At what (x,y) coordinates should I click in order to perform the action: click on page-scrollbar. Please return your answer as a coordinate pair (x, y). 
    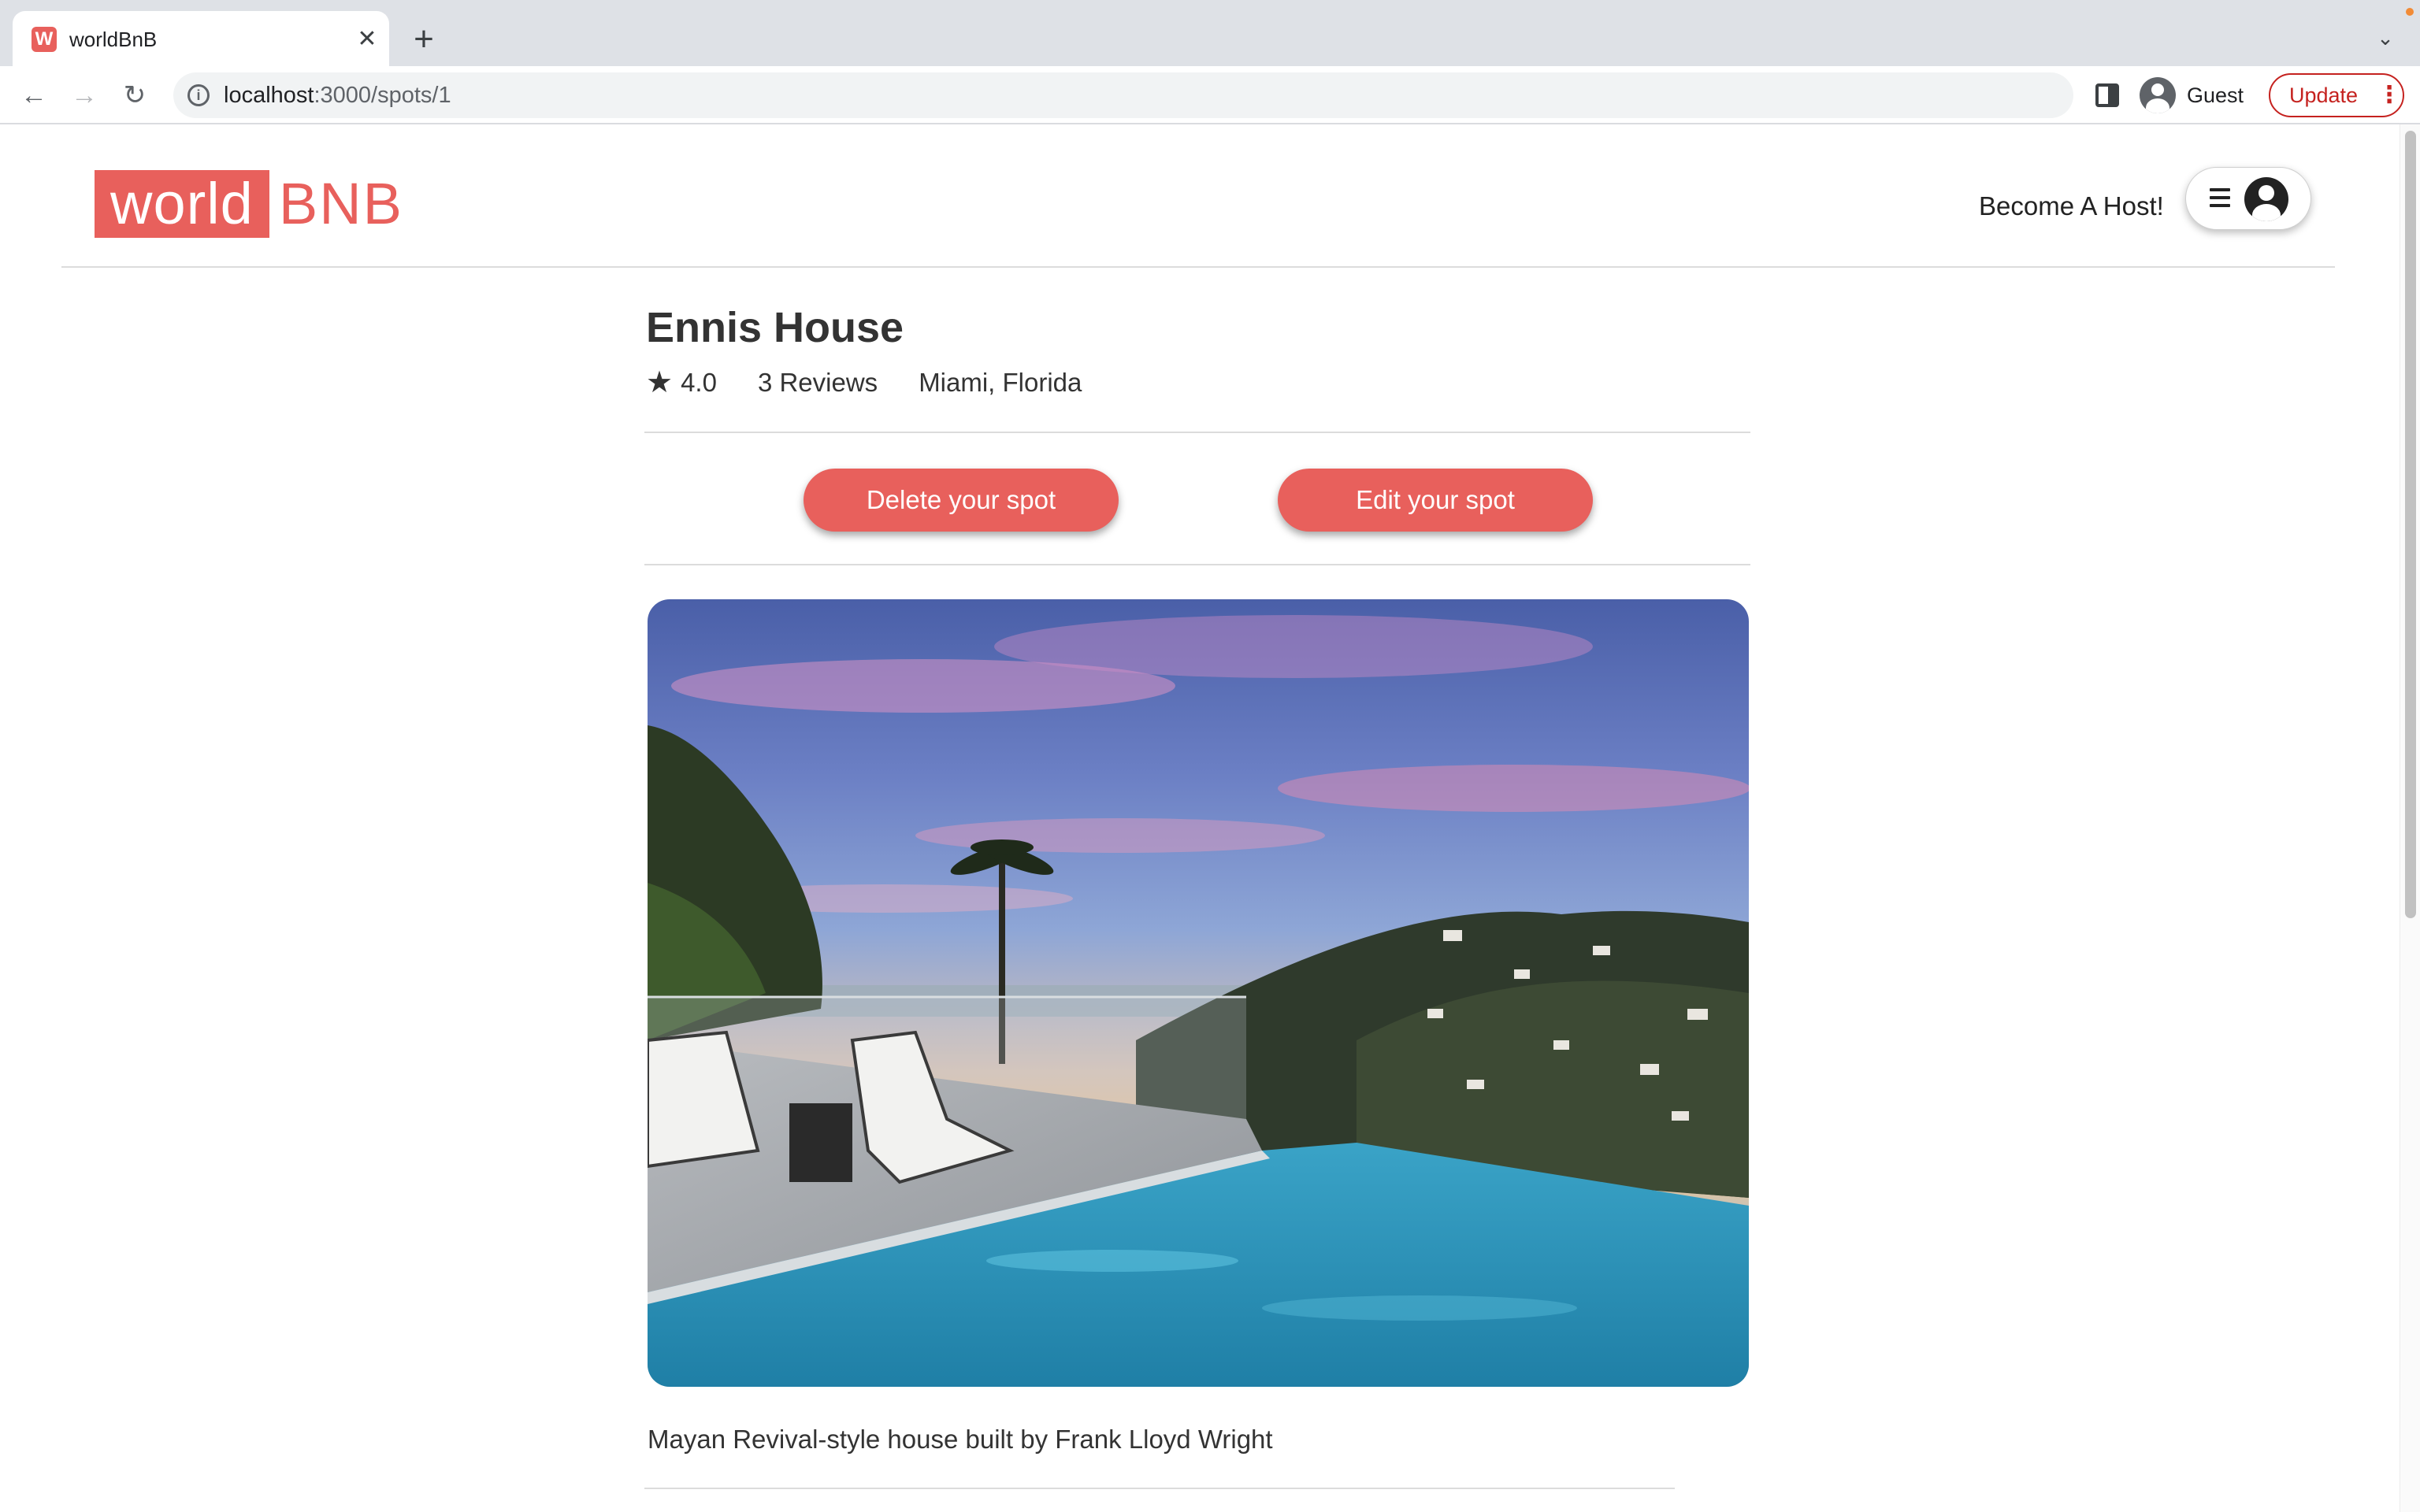
    Looking at the image, I should click on (2410, 818).